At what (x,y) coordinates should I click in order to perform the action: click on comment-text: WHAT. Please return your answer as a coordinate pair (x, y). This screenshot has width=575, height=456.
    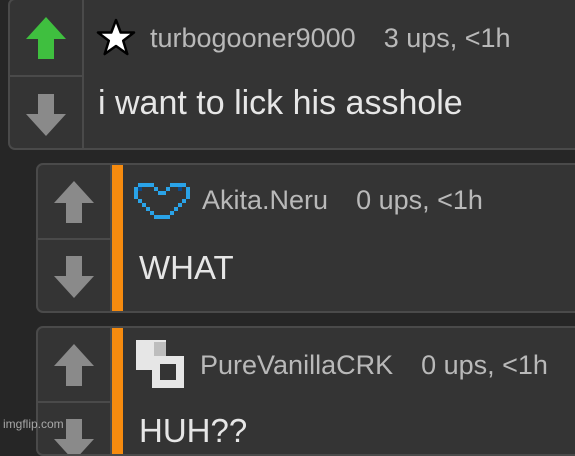
    Looking at the image, I should click on (186, 268).